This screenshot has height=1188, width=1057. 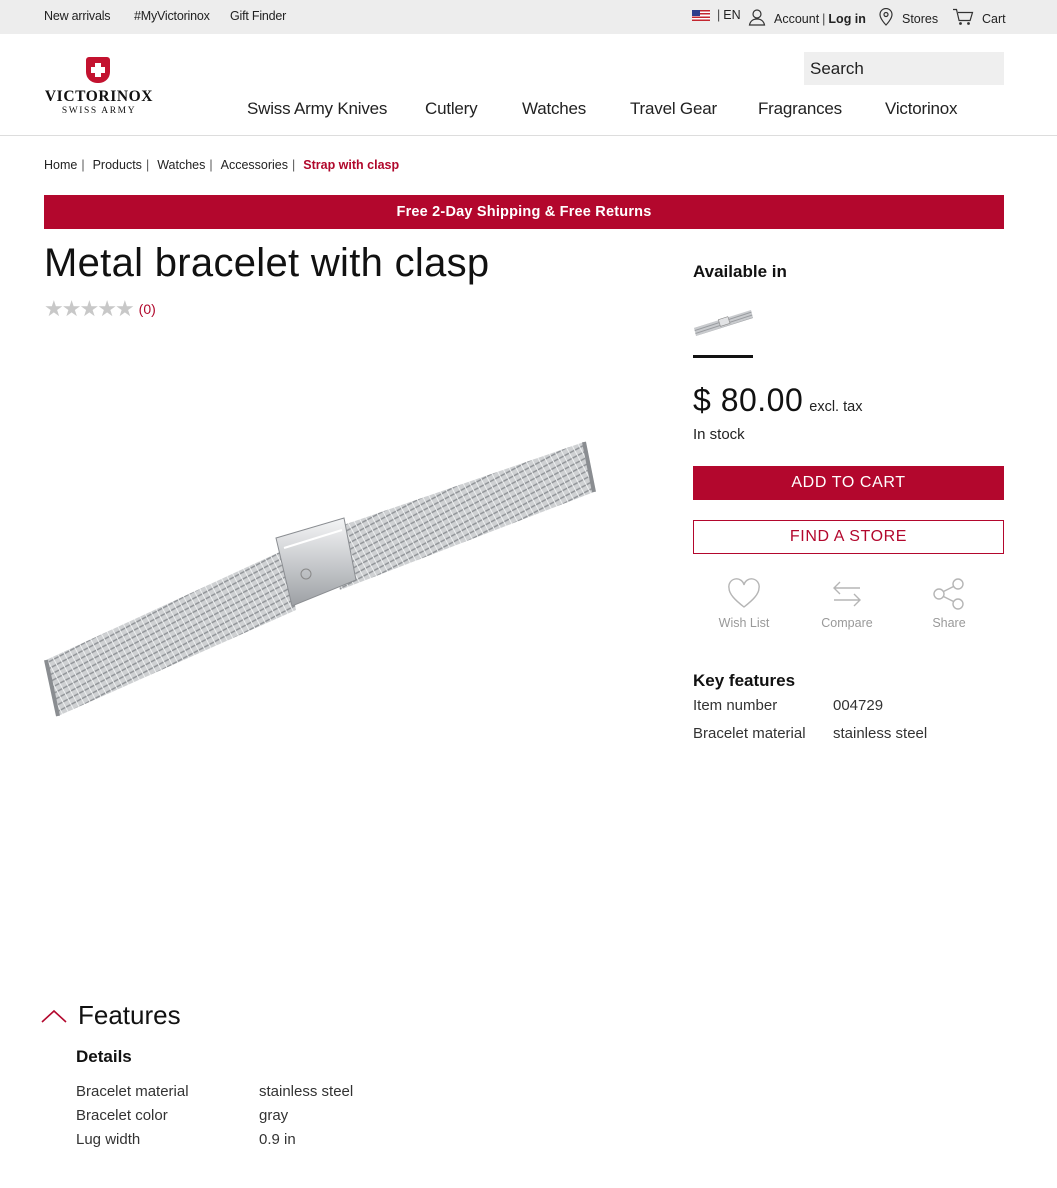 What do you see at coordinates (147, 309) in the screenshot?
I see `review-count: (0)` at bounding box center [147, 309].